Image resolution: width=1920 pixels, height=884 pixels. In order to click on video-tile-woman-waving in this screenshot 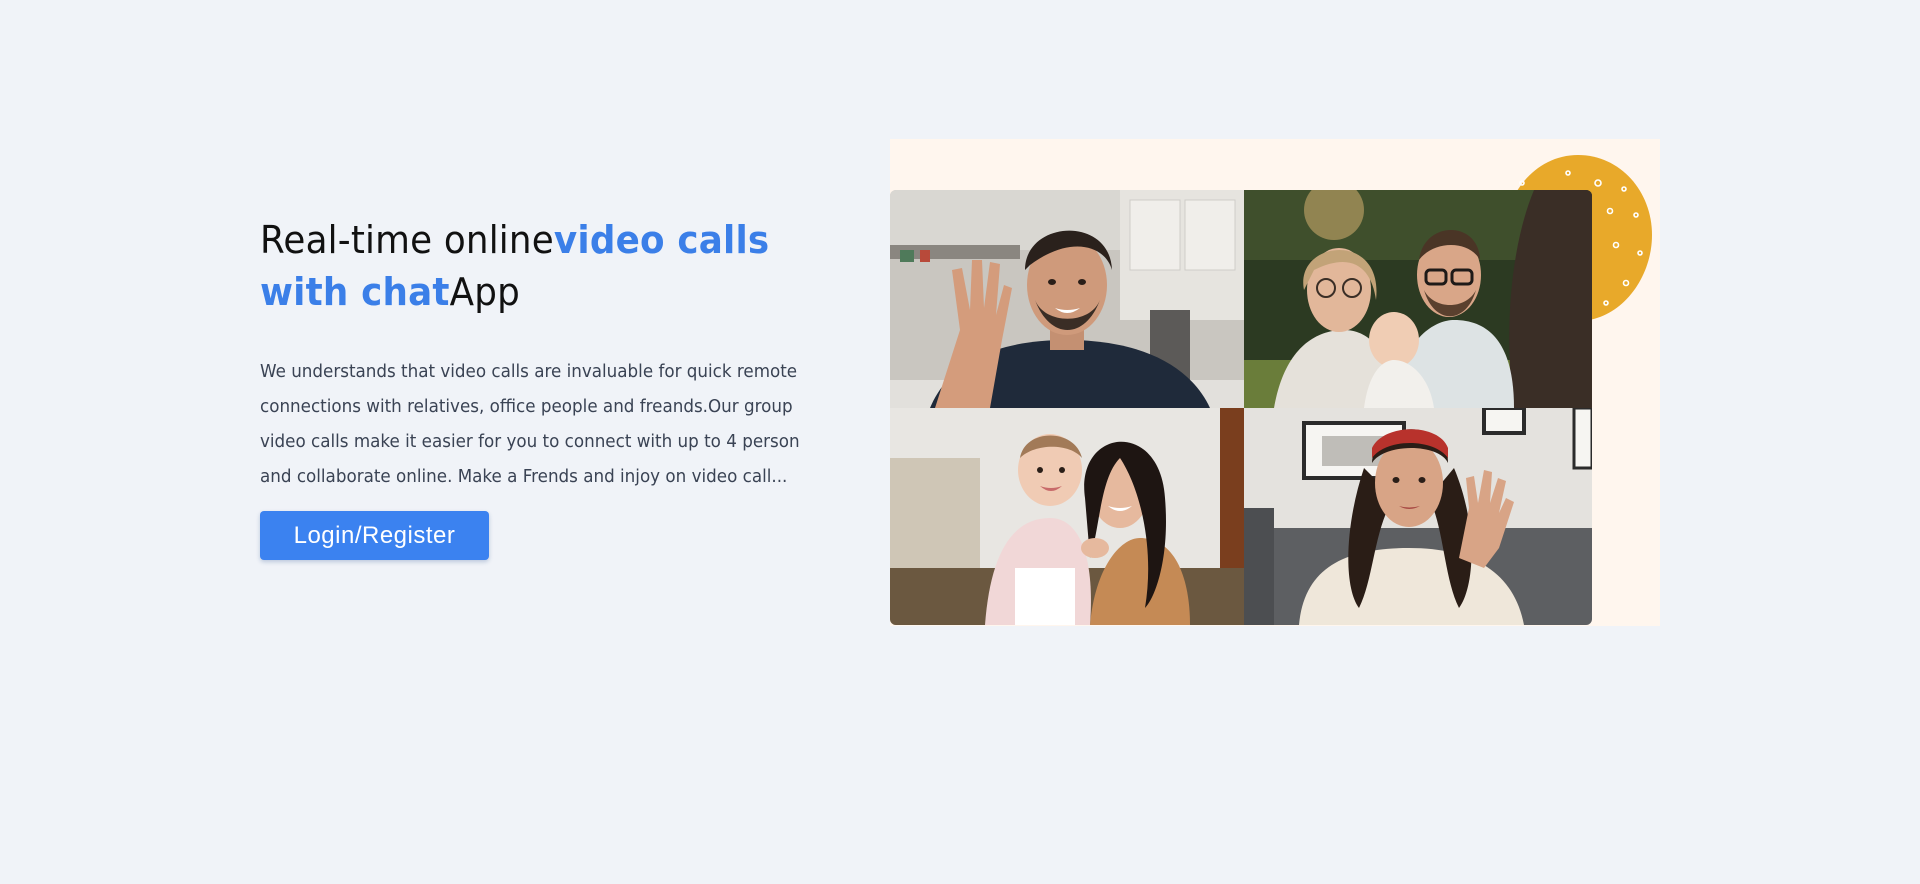, I will do `click(1418, 516)`.